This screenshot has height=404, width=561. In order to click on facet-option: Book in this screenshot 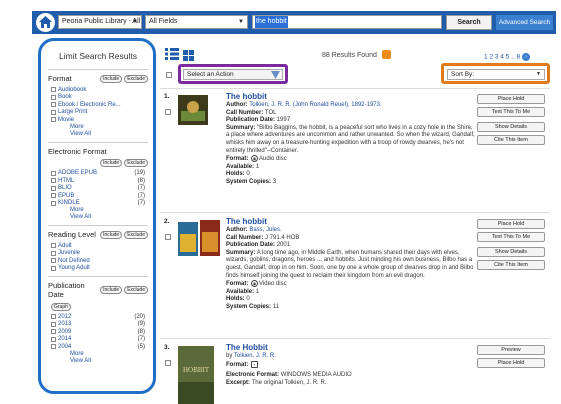, I will do `click(98, 98)`.